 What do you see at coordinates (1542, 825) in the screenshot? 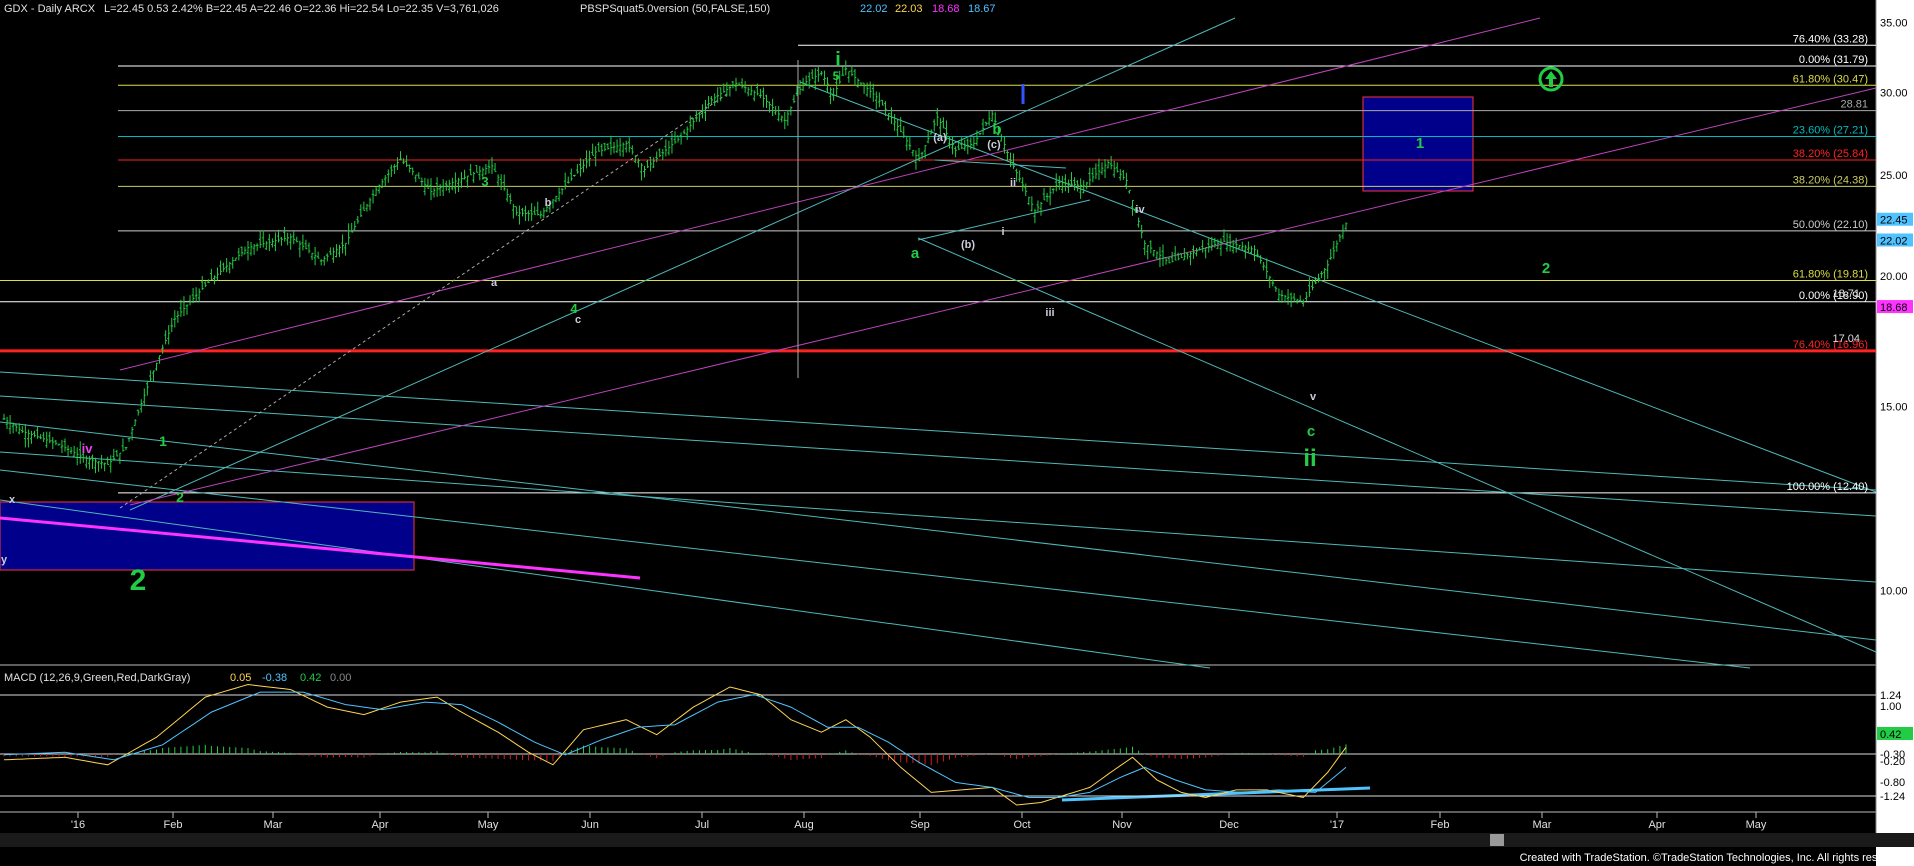
I see `time-label-14: Mar` at bounding box center [1542, 825].